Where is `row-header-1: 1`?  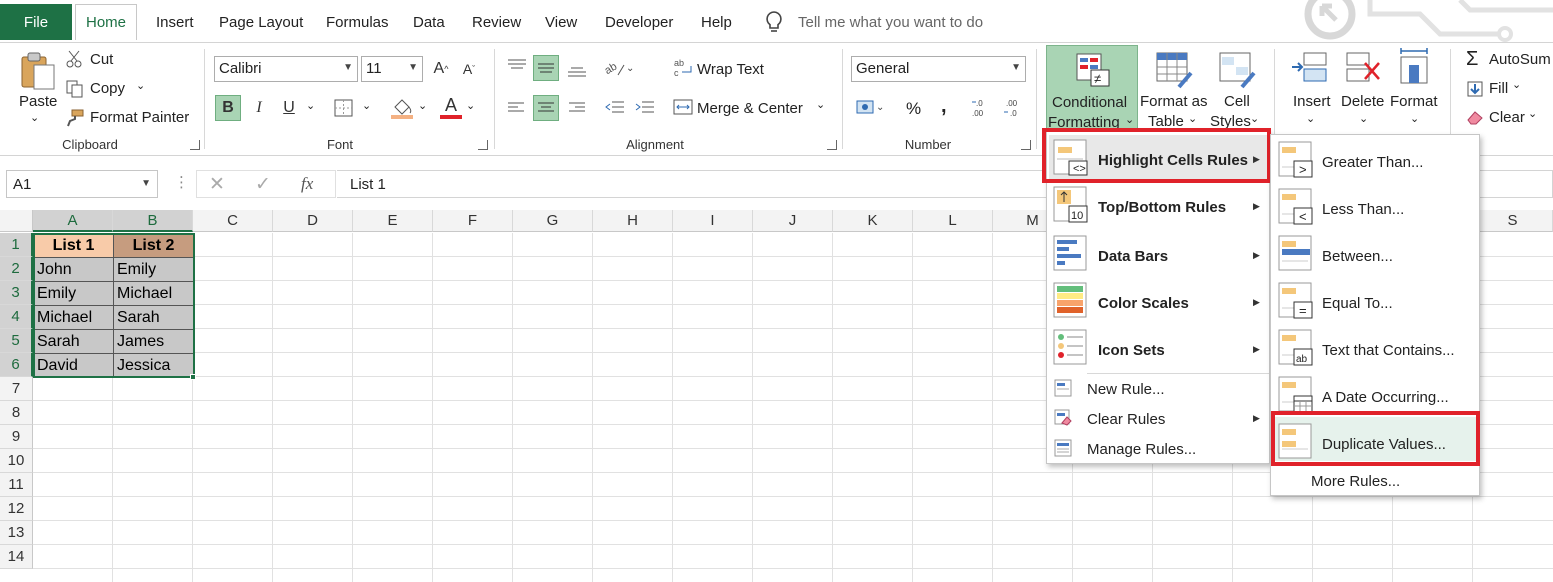
row-header-1: 1 is located at coordinates (16, 245).